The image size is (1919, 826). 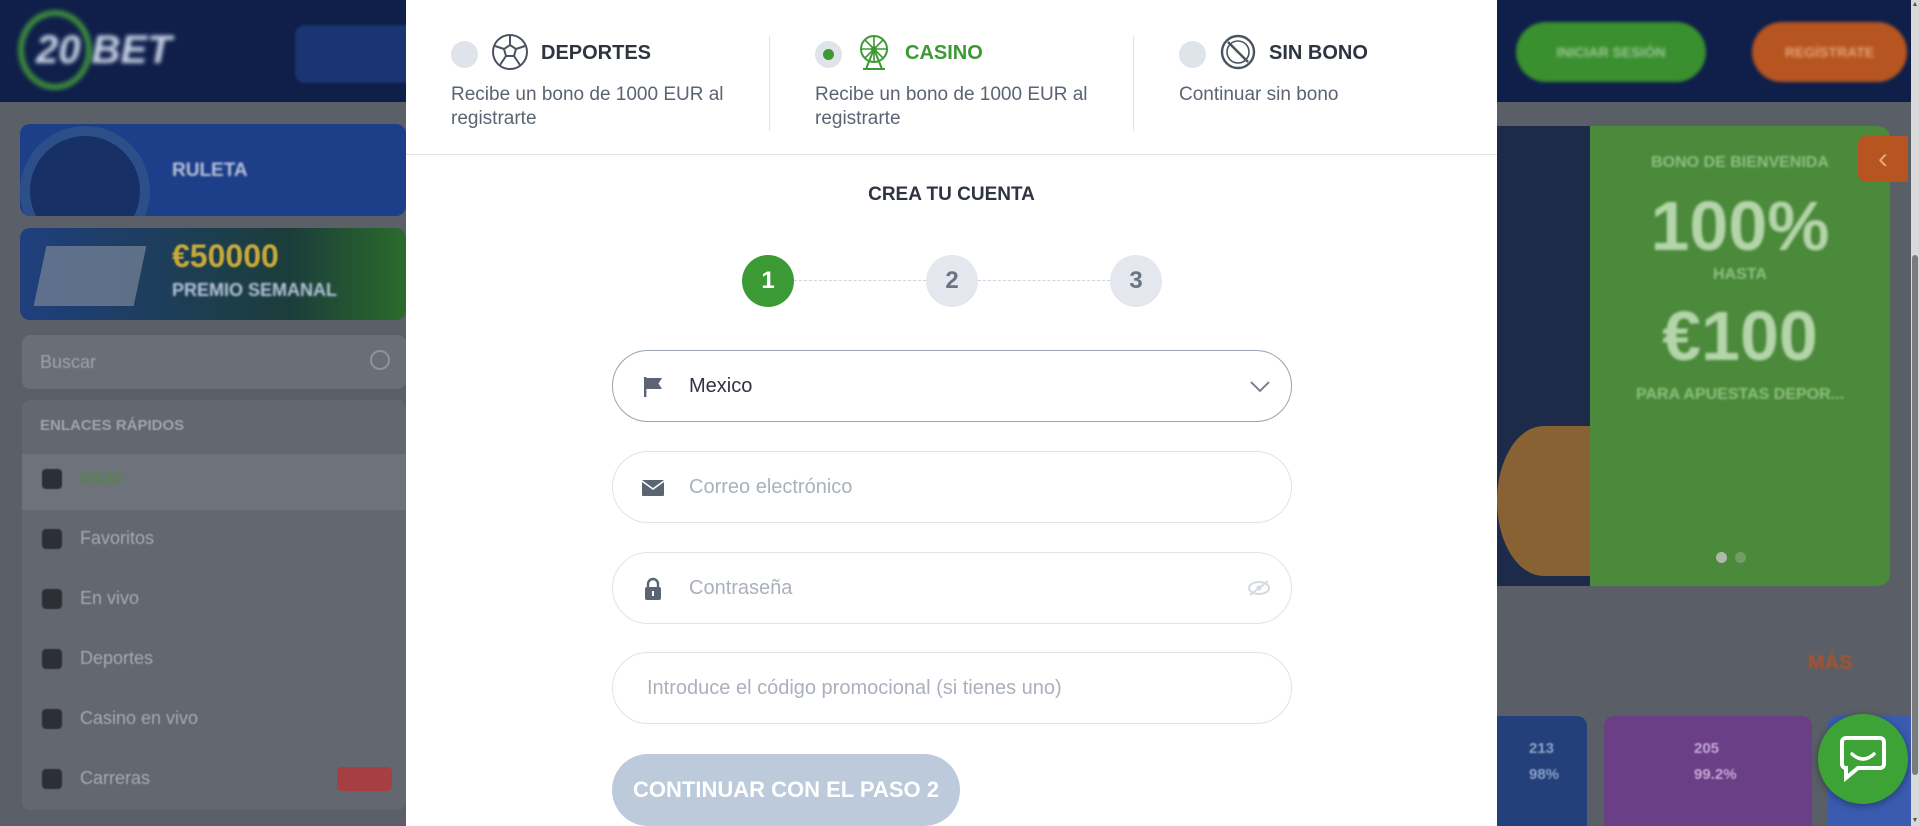 What do you see at coordinates (951, 194) in the screenshot?
I see `create-account-title: CREA TU CUENTA` at bounding box center [951, 194].